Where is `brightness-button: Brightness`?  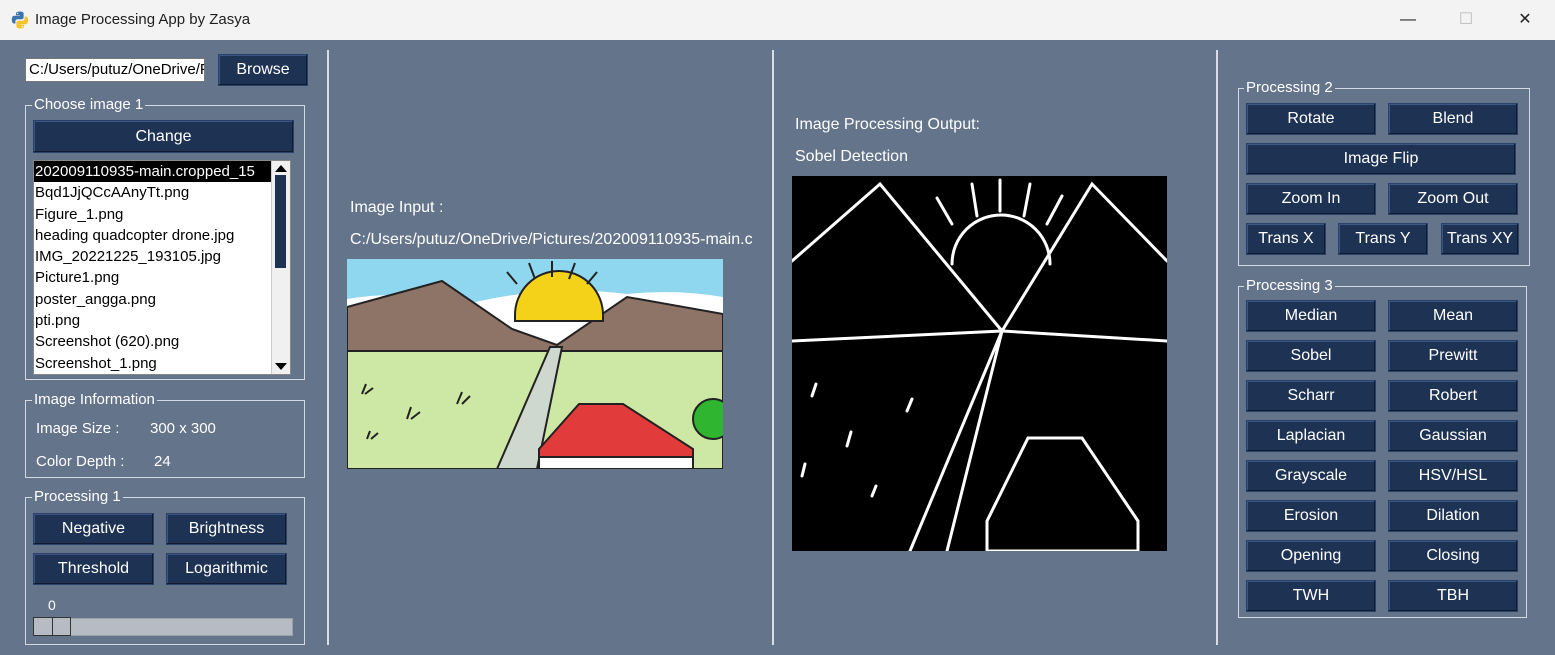
brightness-button: Brightness is located at coordinates (226, 529).